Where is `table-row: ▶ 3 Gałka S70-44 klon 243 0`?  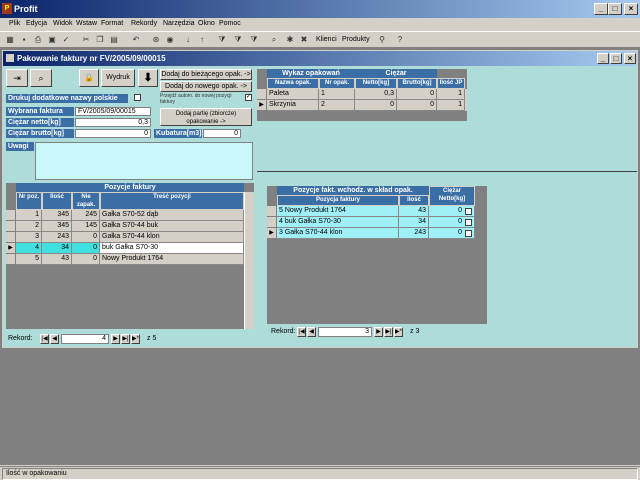 table-row: ▶ 3 Gałka S70-44 klon 243 0 is located at coordinates (371, 233).